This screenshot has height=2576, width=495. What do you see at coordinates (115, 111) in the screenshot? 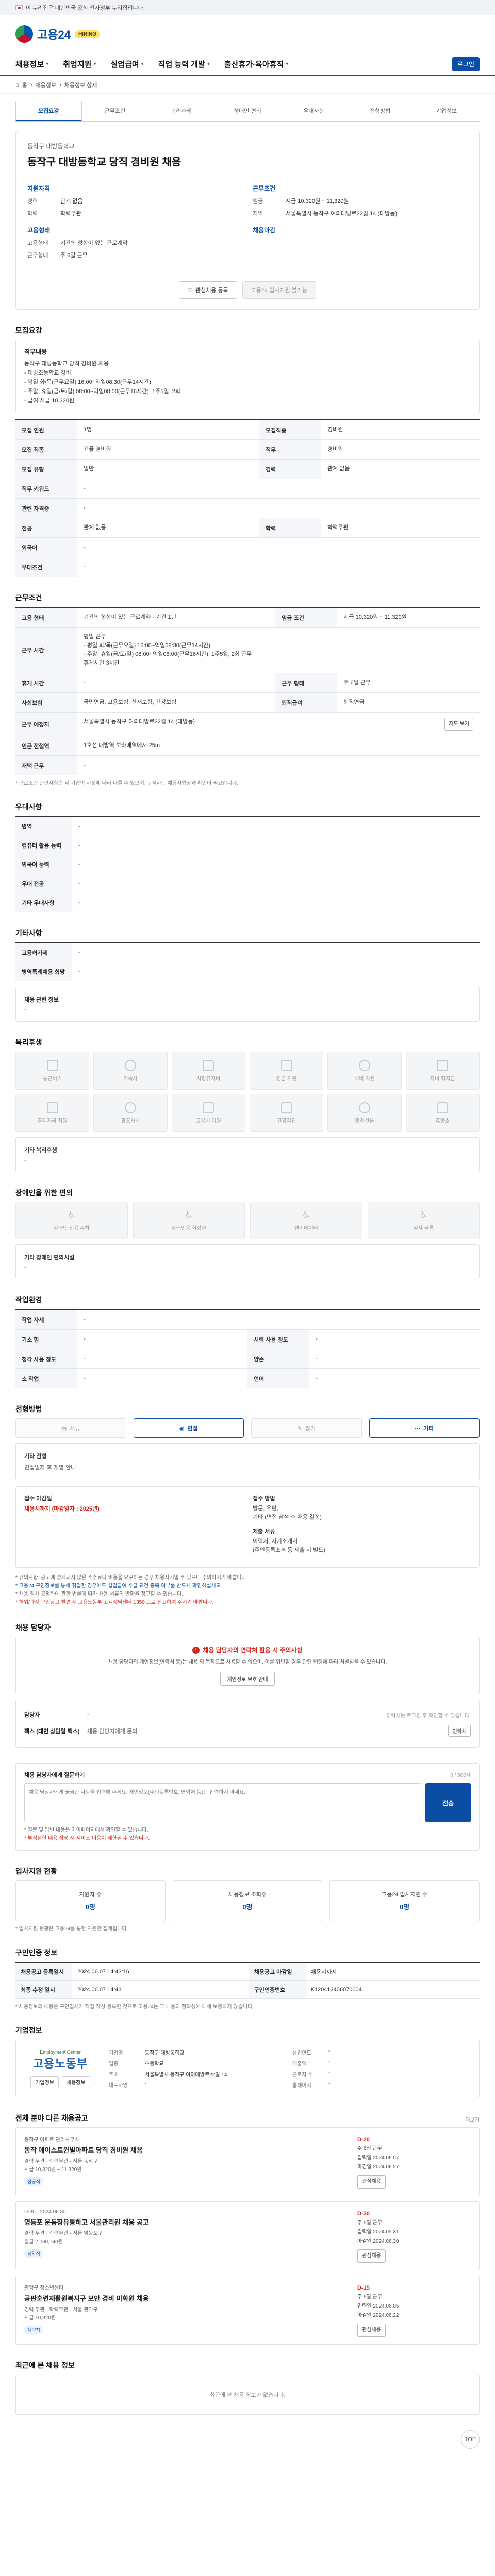
I see `tab-work: 근무조건` at bounding box center [115, 111].